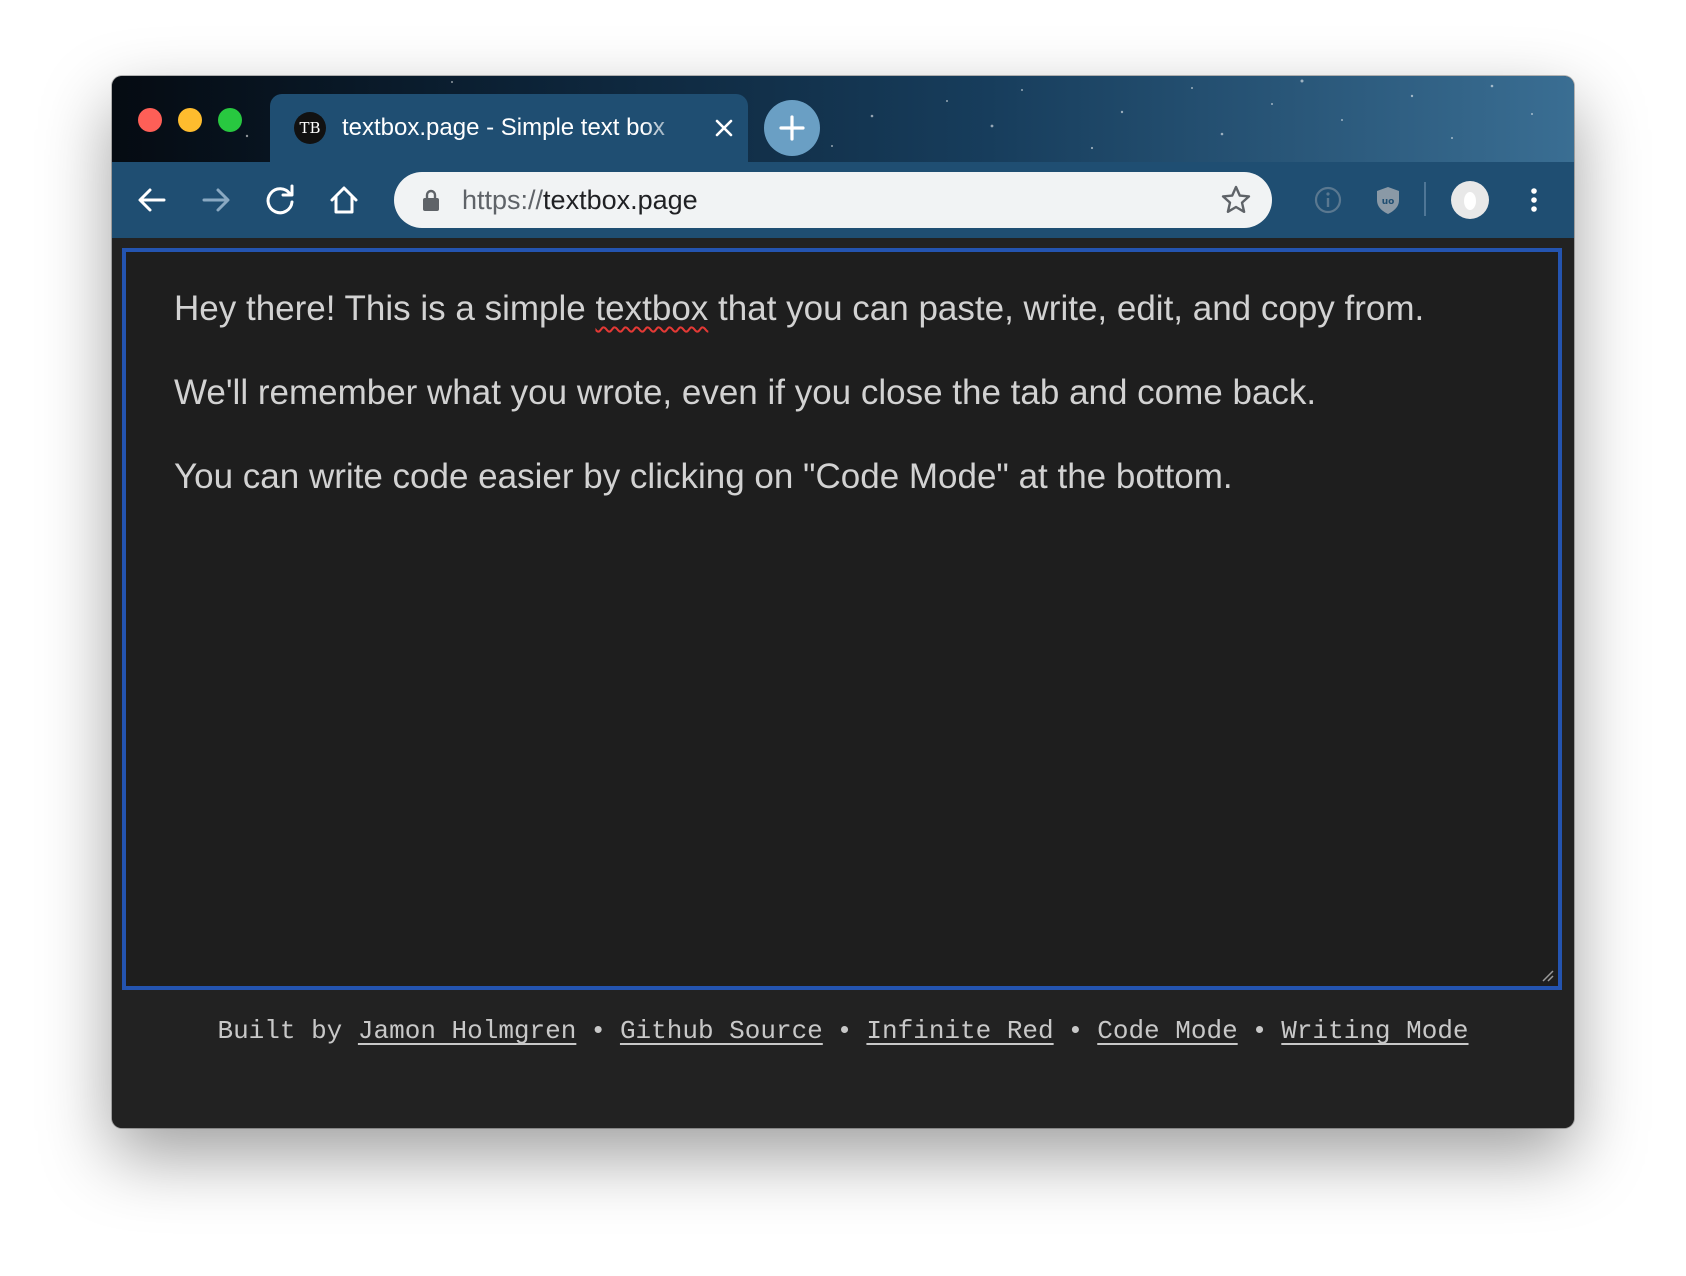 The height and width of the screenshot is (1276, 1686). Describe the element at coordinates (1167, 1031) in the screenshot. I see `code-mode-link: Code Mode` at that location.